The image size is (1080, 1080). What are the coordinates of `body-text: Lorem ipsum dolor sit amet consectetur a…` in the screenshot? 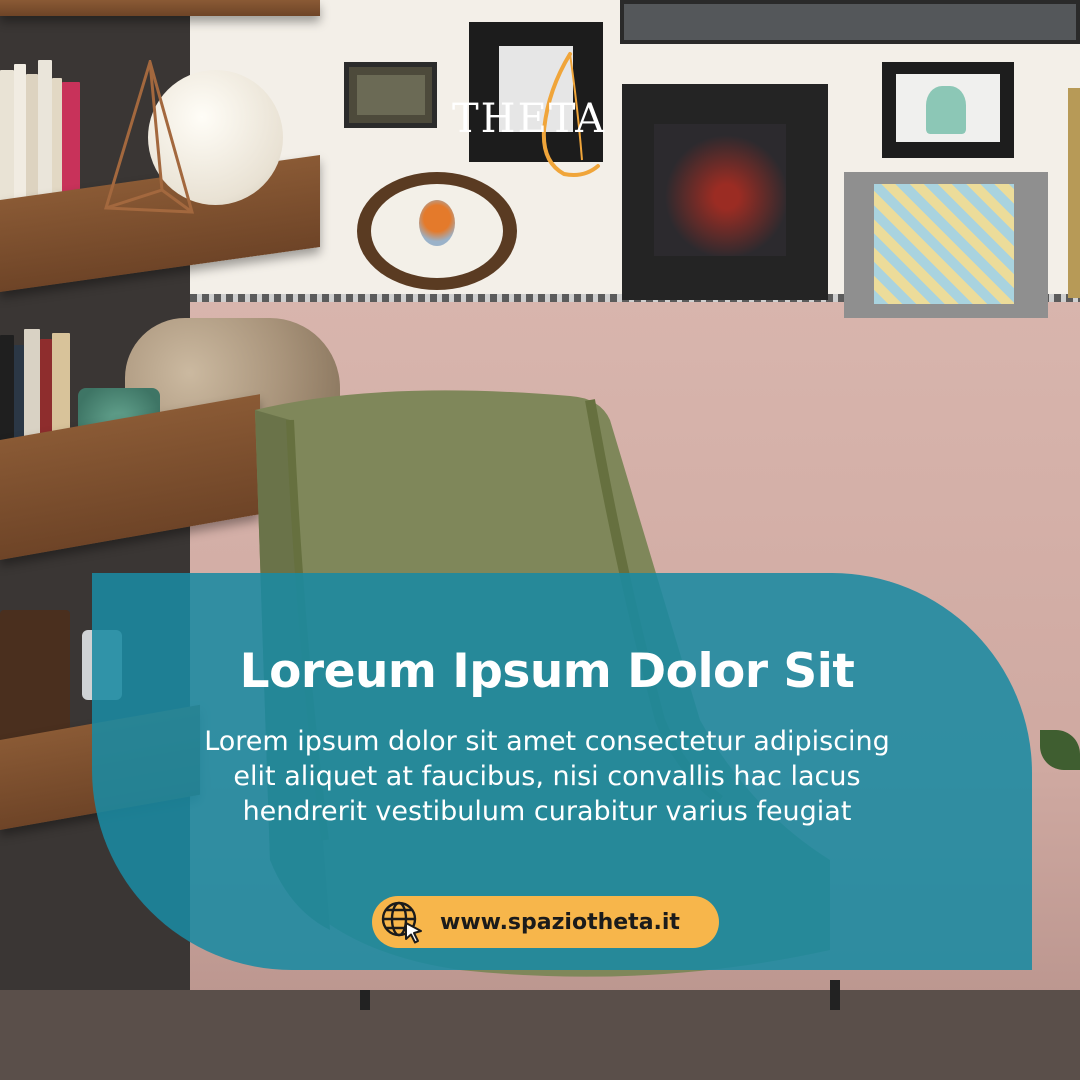 It's located at (547, 776).